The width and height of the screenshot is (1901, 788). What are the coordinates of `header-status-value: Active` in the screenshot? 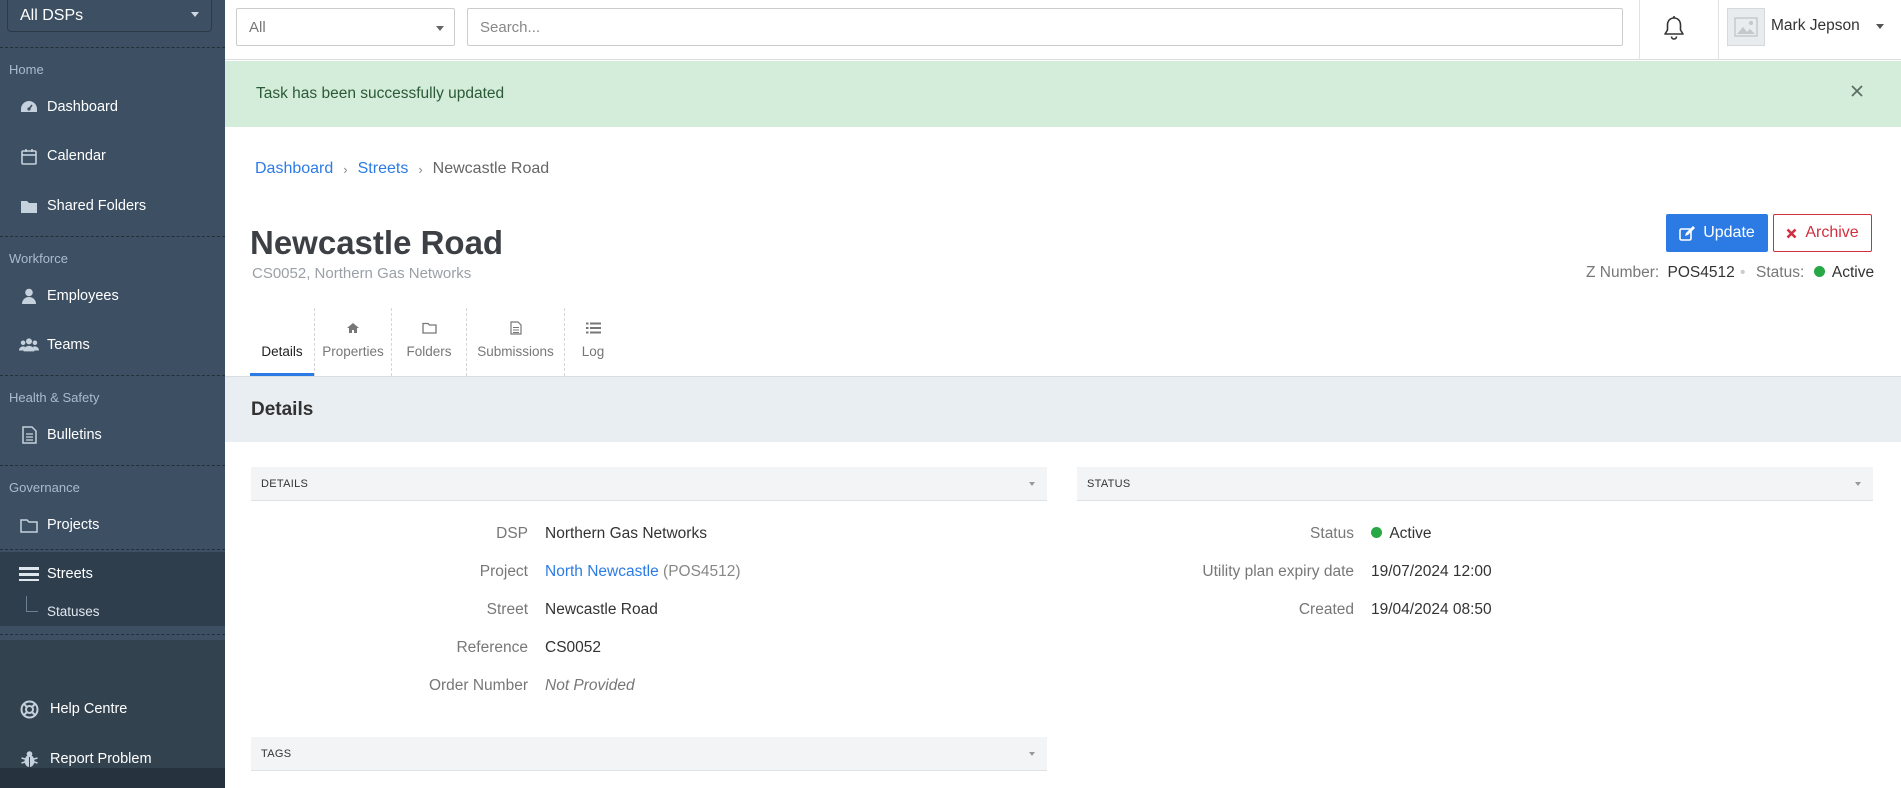 It's located at (1853, 272).